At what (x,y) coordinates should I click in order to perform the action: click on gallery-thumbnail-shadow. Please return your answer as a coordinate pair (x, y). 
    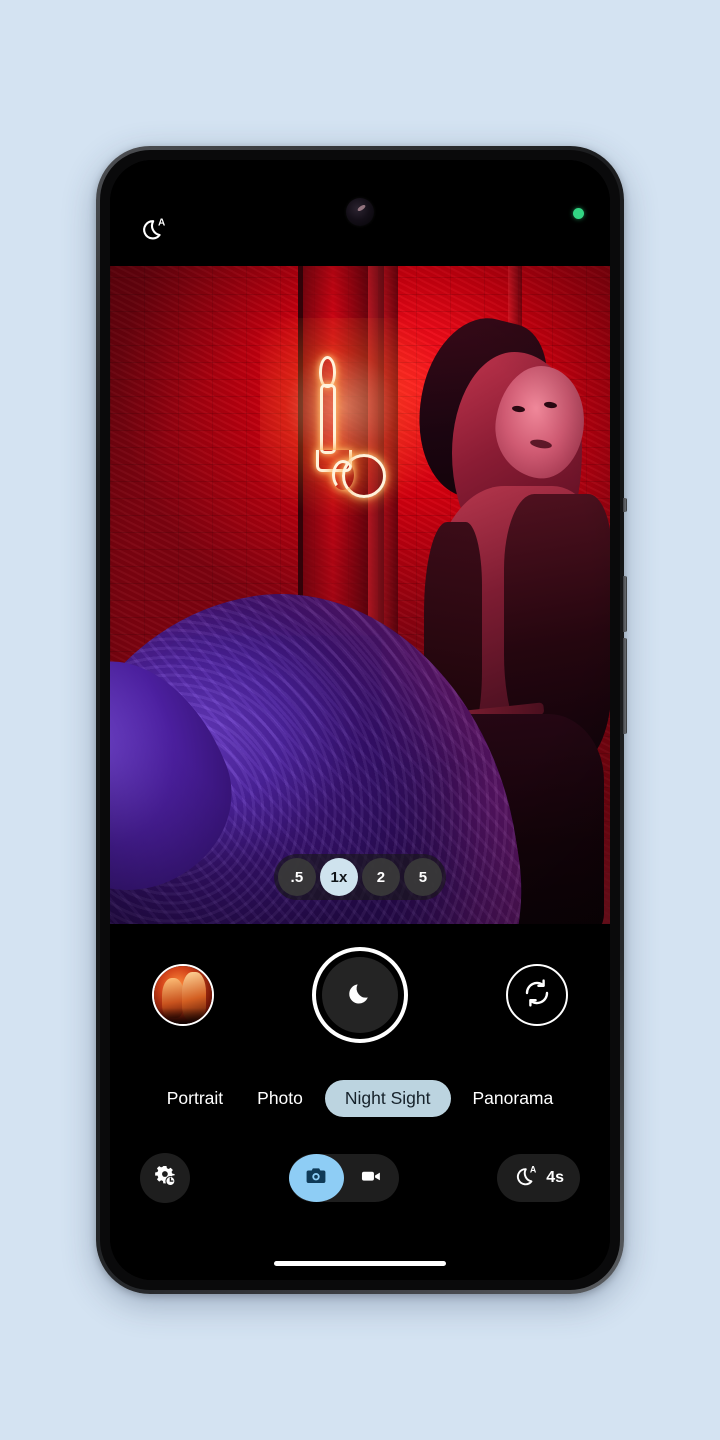
    Looking at the image, I should click on (183, 1016).